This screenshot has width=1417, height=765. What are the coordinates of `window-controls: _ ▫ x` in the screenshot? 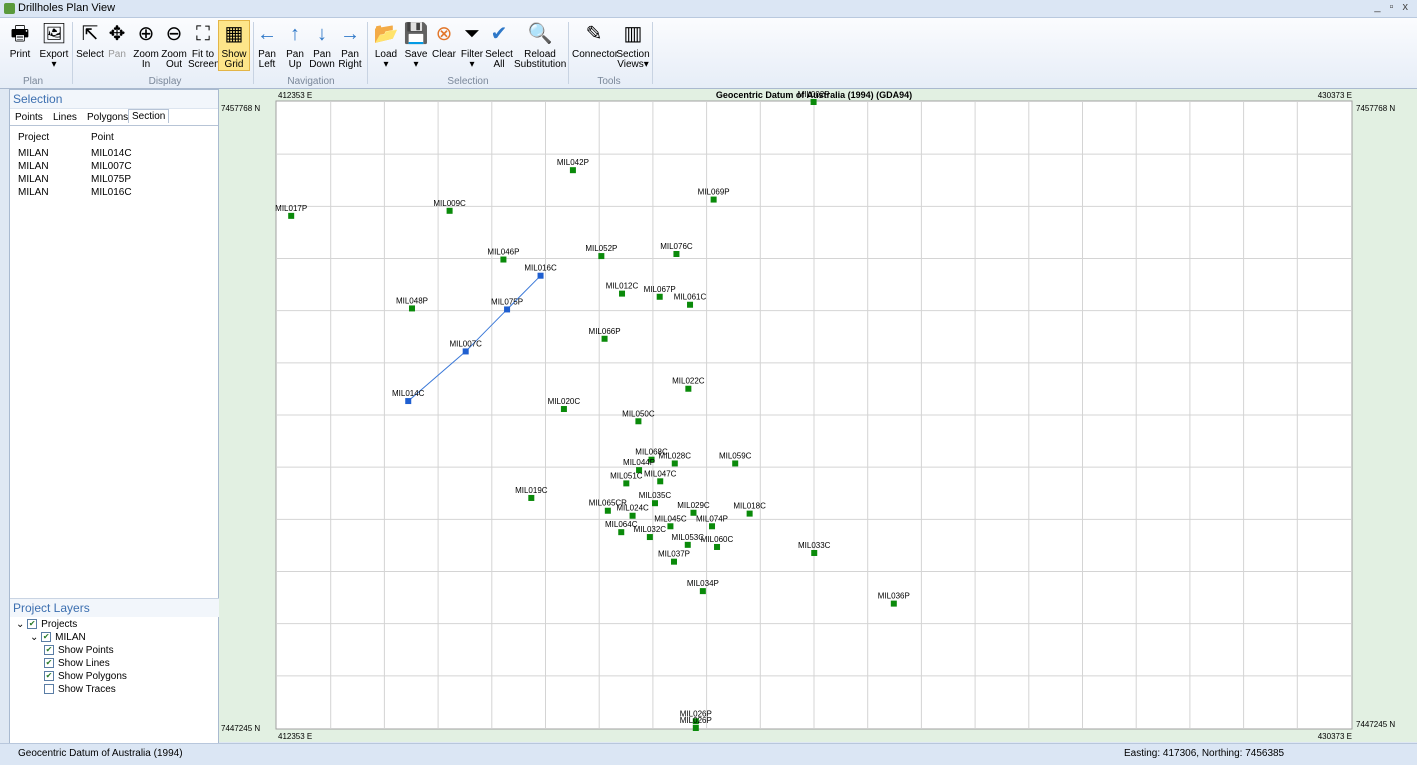 It's located at (1392, 7).